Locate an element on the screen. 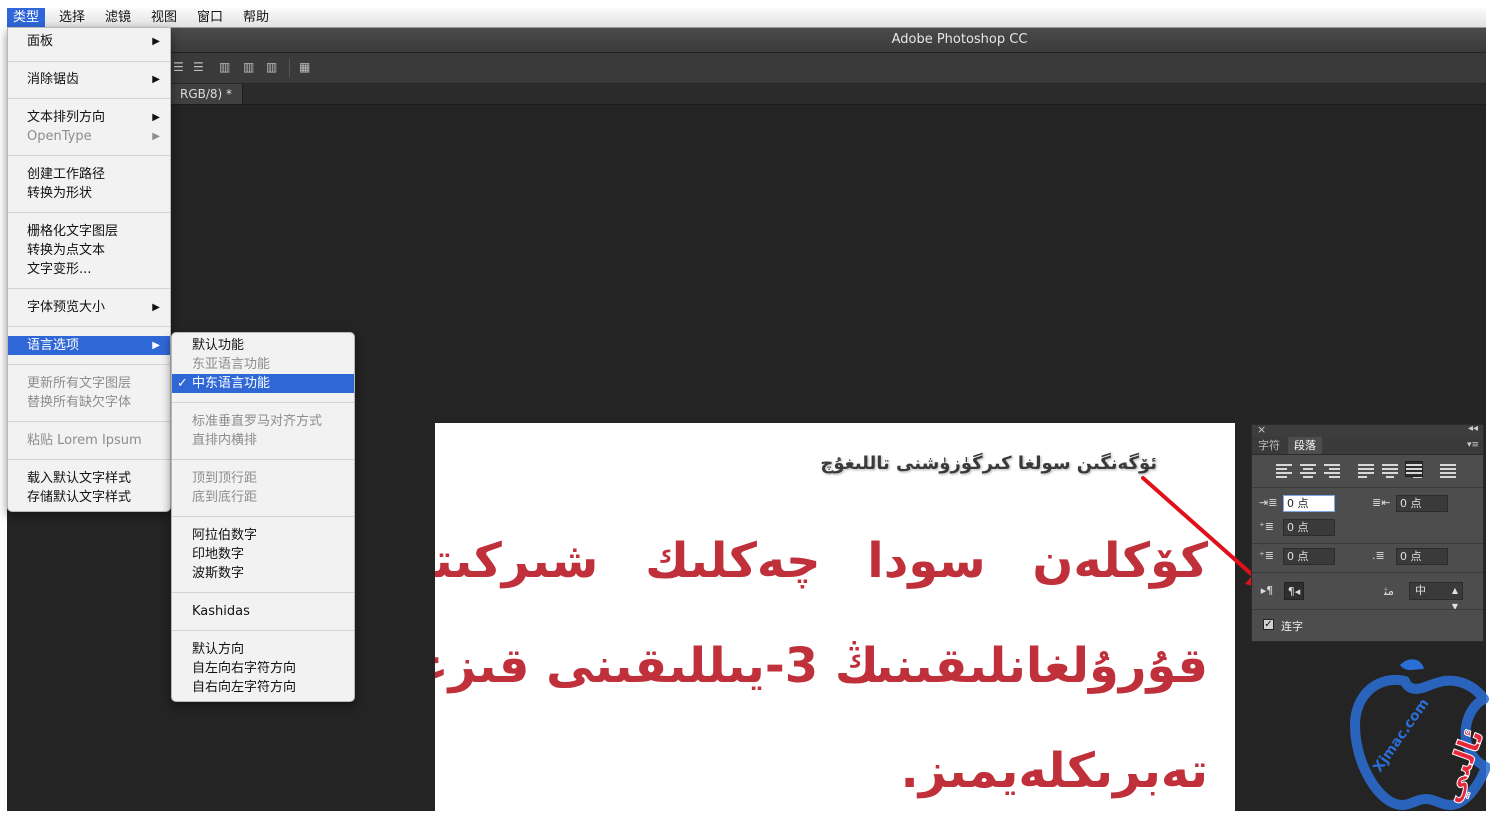  indent-first-line-field: 0 点 is located at coordinates (1309, 527).